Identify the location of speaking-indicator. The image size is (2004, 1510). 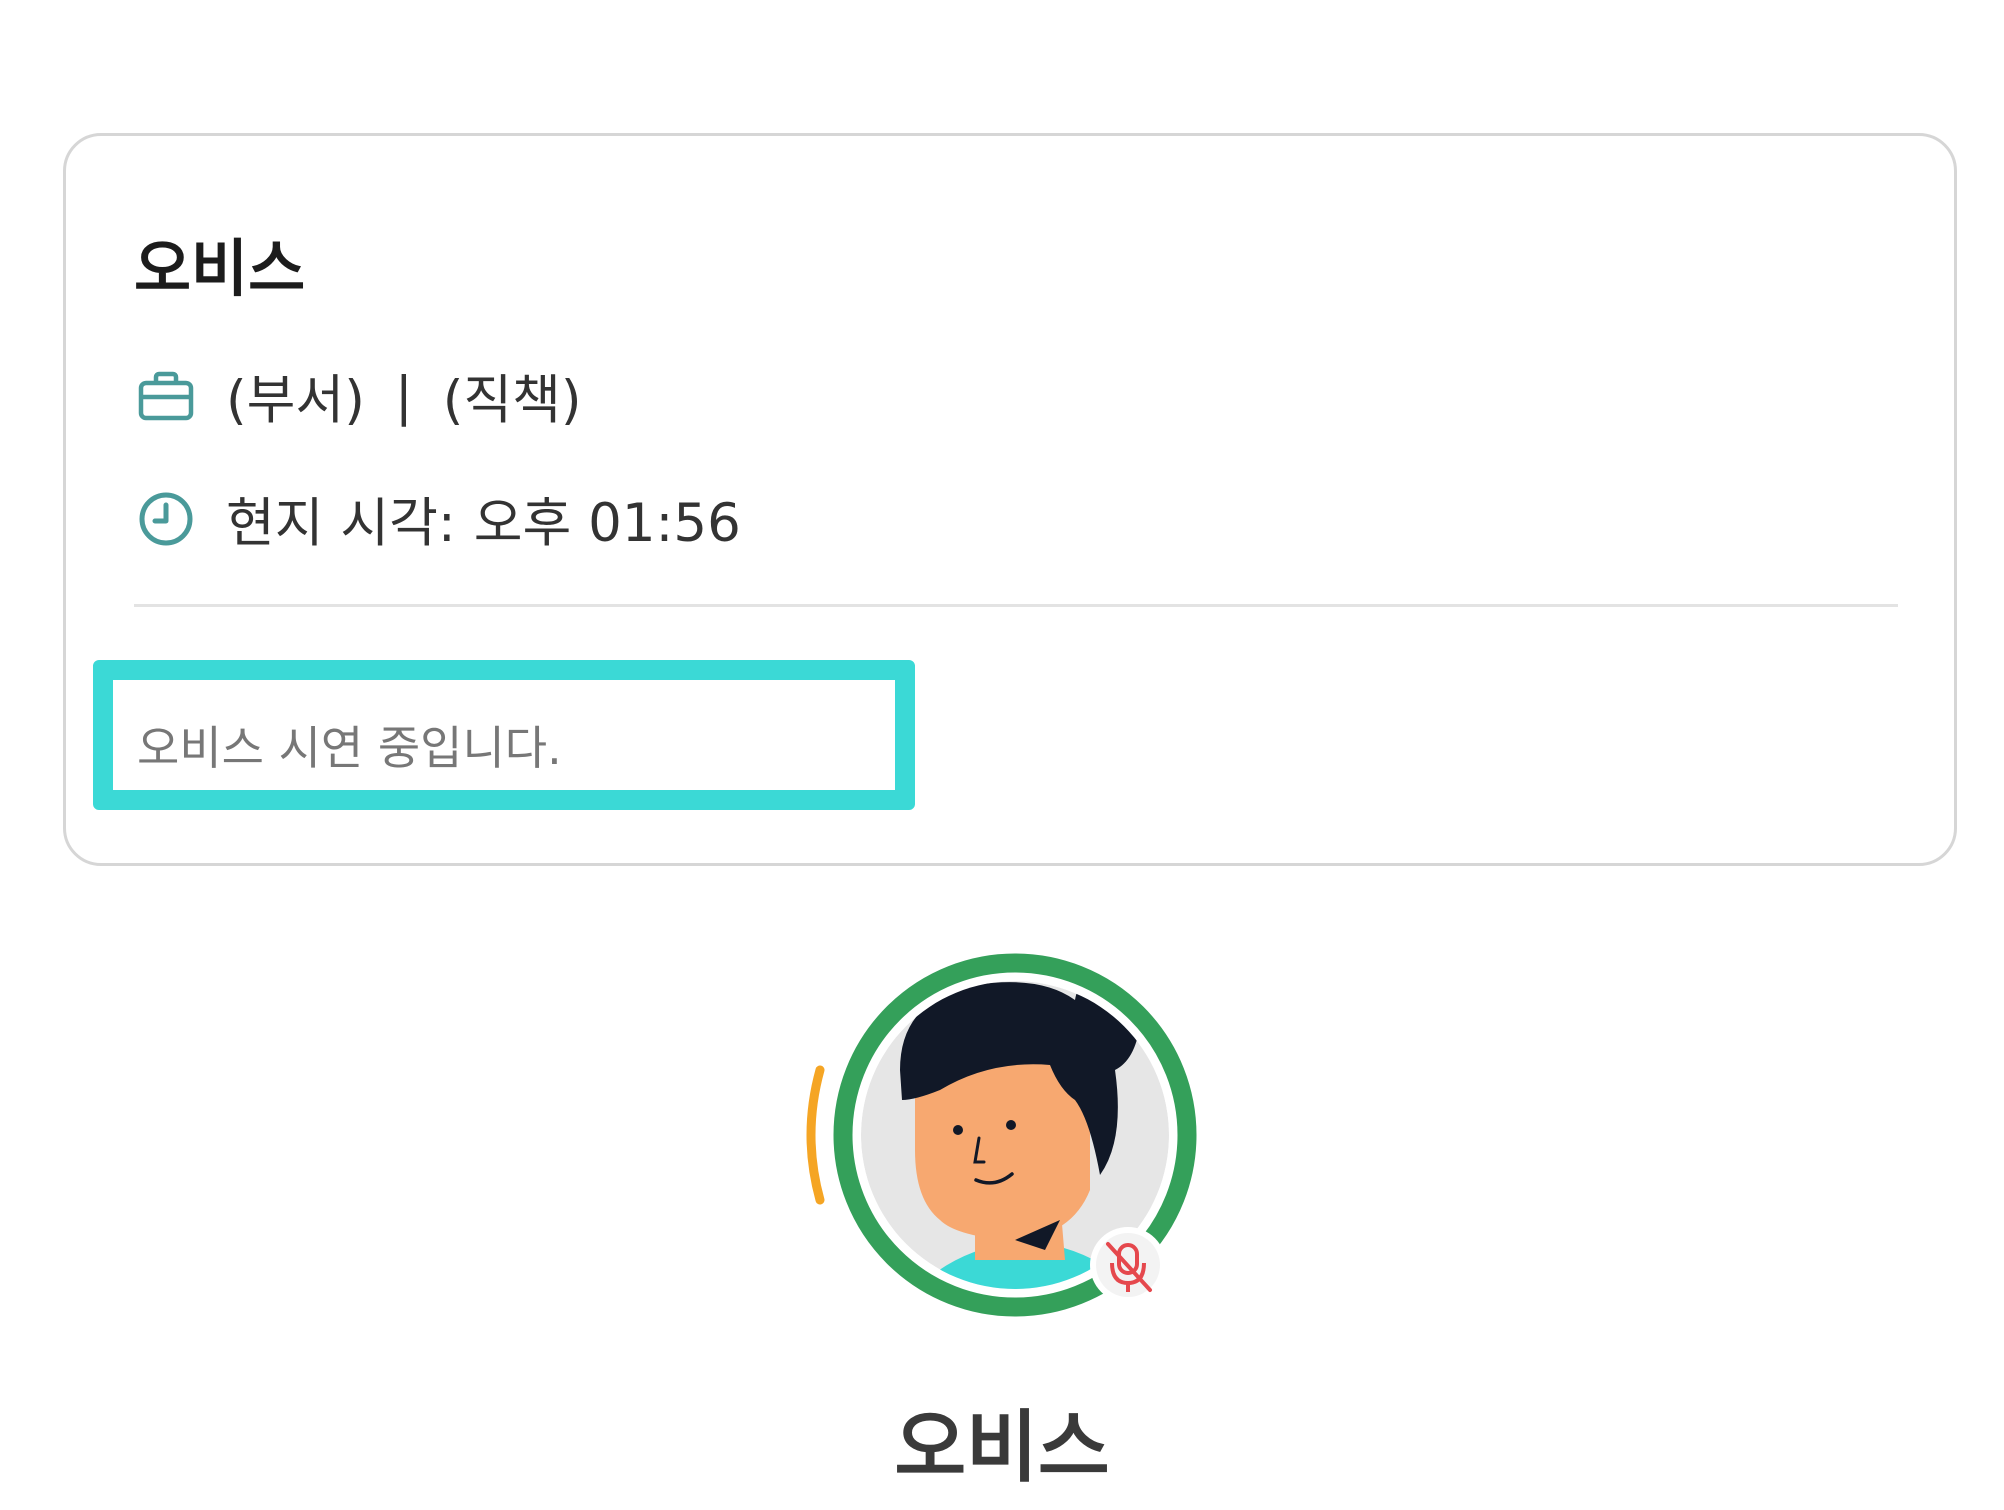
(815, 1135).